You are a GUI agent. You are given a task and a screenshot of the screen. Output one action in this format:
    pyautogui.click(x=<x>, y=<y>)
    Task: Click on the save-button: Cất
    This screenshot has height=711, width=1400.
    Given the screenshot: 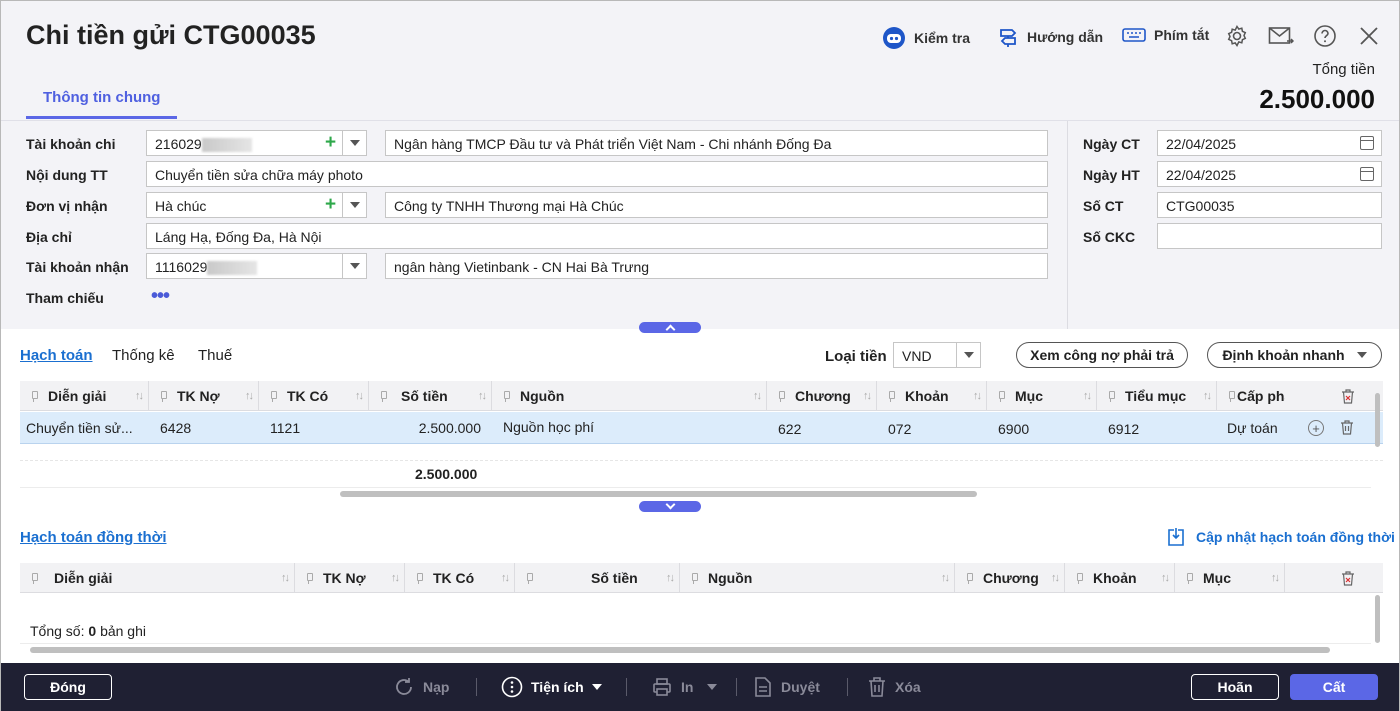 What is the action you would take?
    pyautogui.click(x=1334, y=687)
    